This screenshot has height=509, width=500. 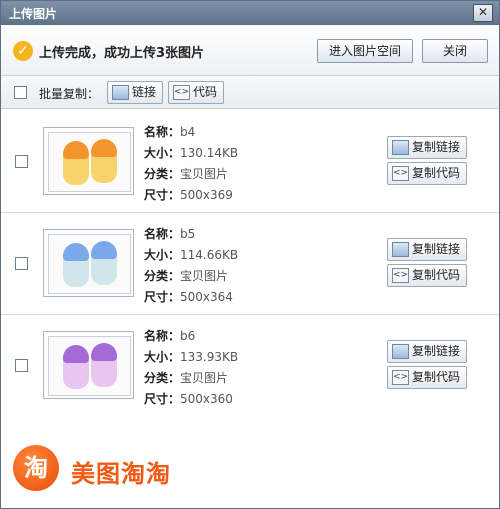 I want to click on meitu-taotao-logo-icon: 淘, so click(x=36, y=468).